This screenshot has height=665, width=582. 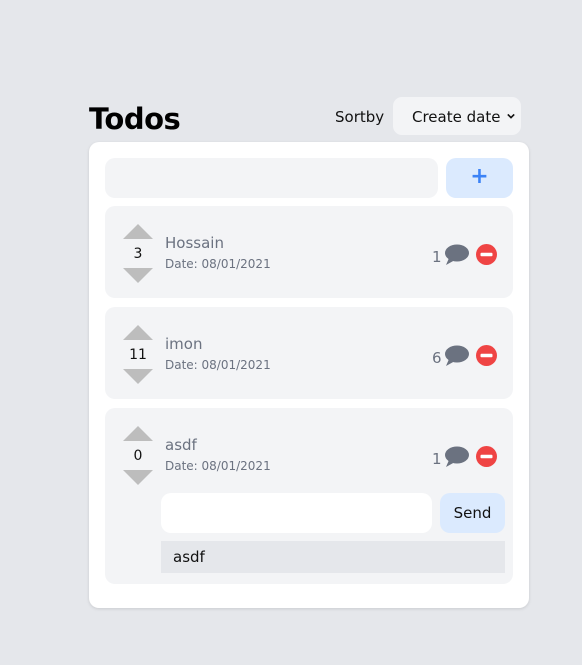 What do you see at coordinates (271, 178) in the screenshot?
I see `new-todo-input` at bounding box center [271, 178].